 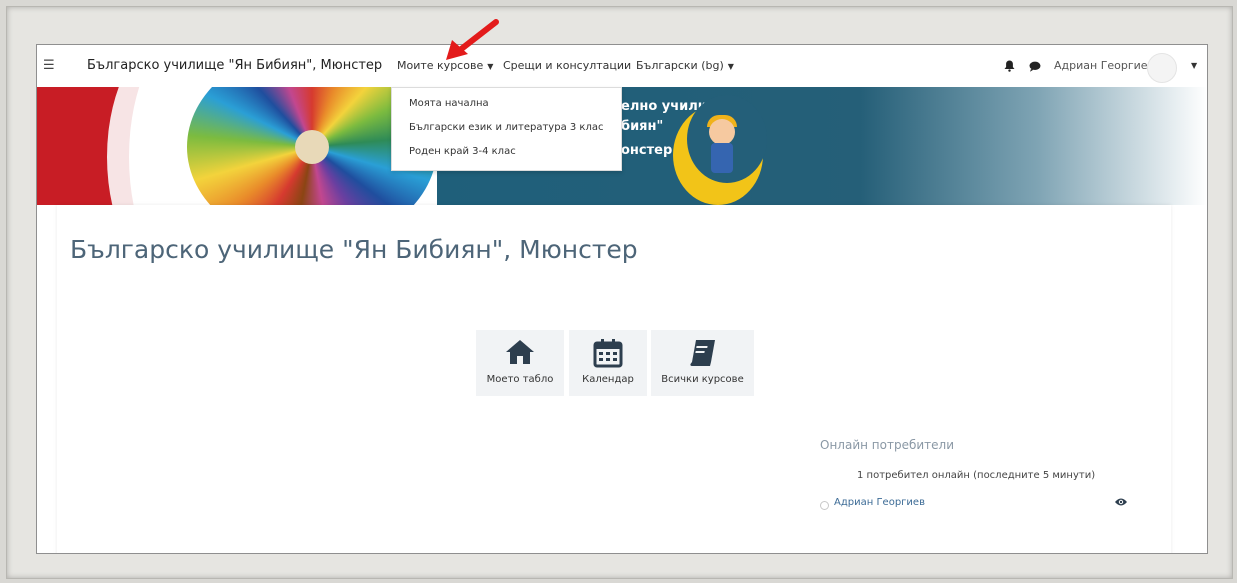 I want to click on dropdown-item-course: Български език и литература 3 клас, so click(x=506, y=128).